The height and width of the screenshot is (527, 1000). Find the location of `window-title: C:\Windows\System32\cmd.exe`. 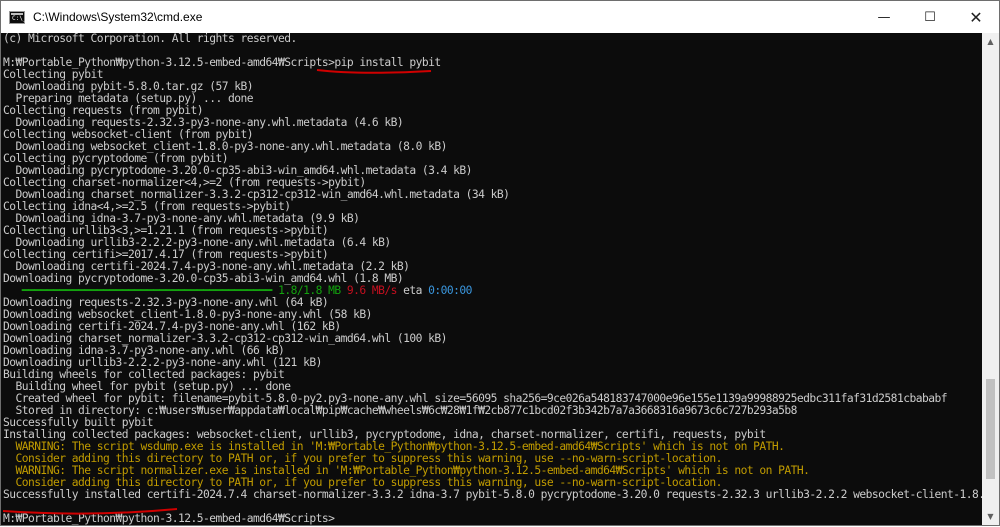

window-title: C:\Windows\System32\cmd.exe is located at coordinates (118, 17).